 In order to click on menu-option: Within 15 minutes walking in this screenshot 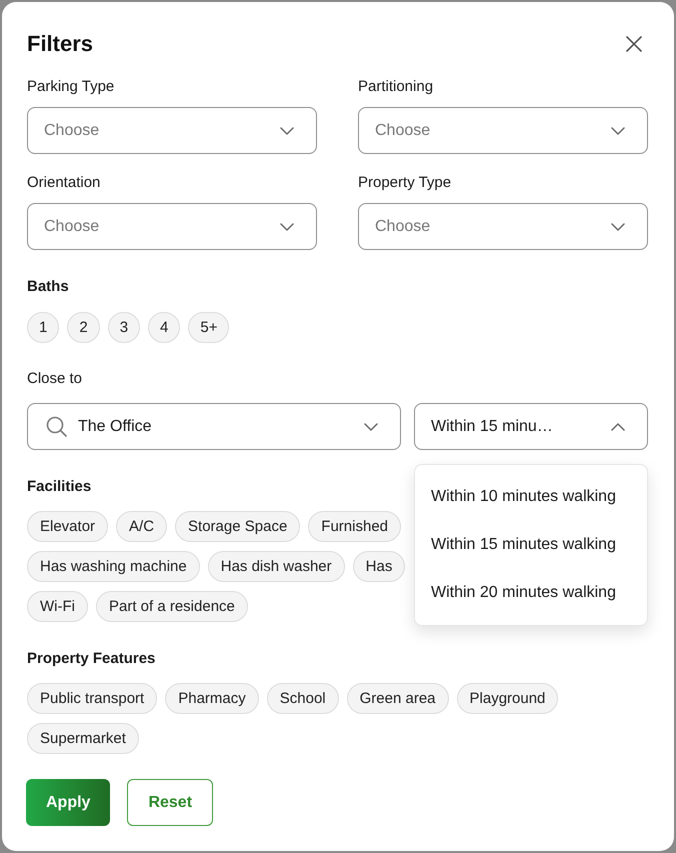, I will do `click(531, 545)`.